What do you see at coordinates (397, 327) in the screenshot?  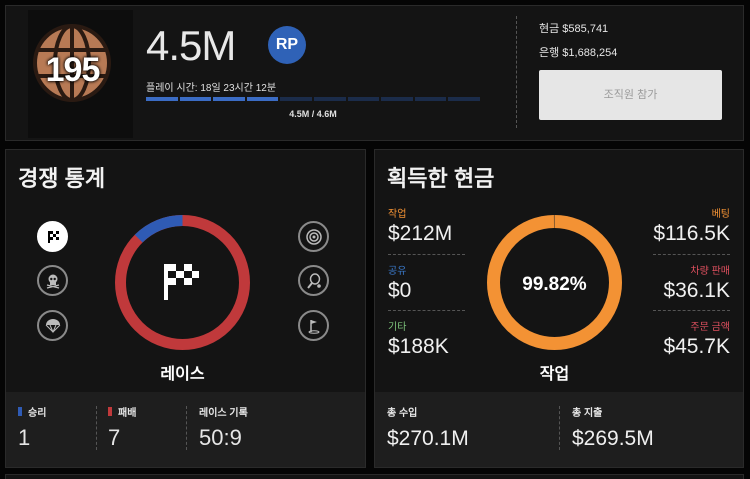 I see `category-label: 기타` at bounding box center [397, 327].